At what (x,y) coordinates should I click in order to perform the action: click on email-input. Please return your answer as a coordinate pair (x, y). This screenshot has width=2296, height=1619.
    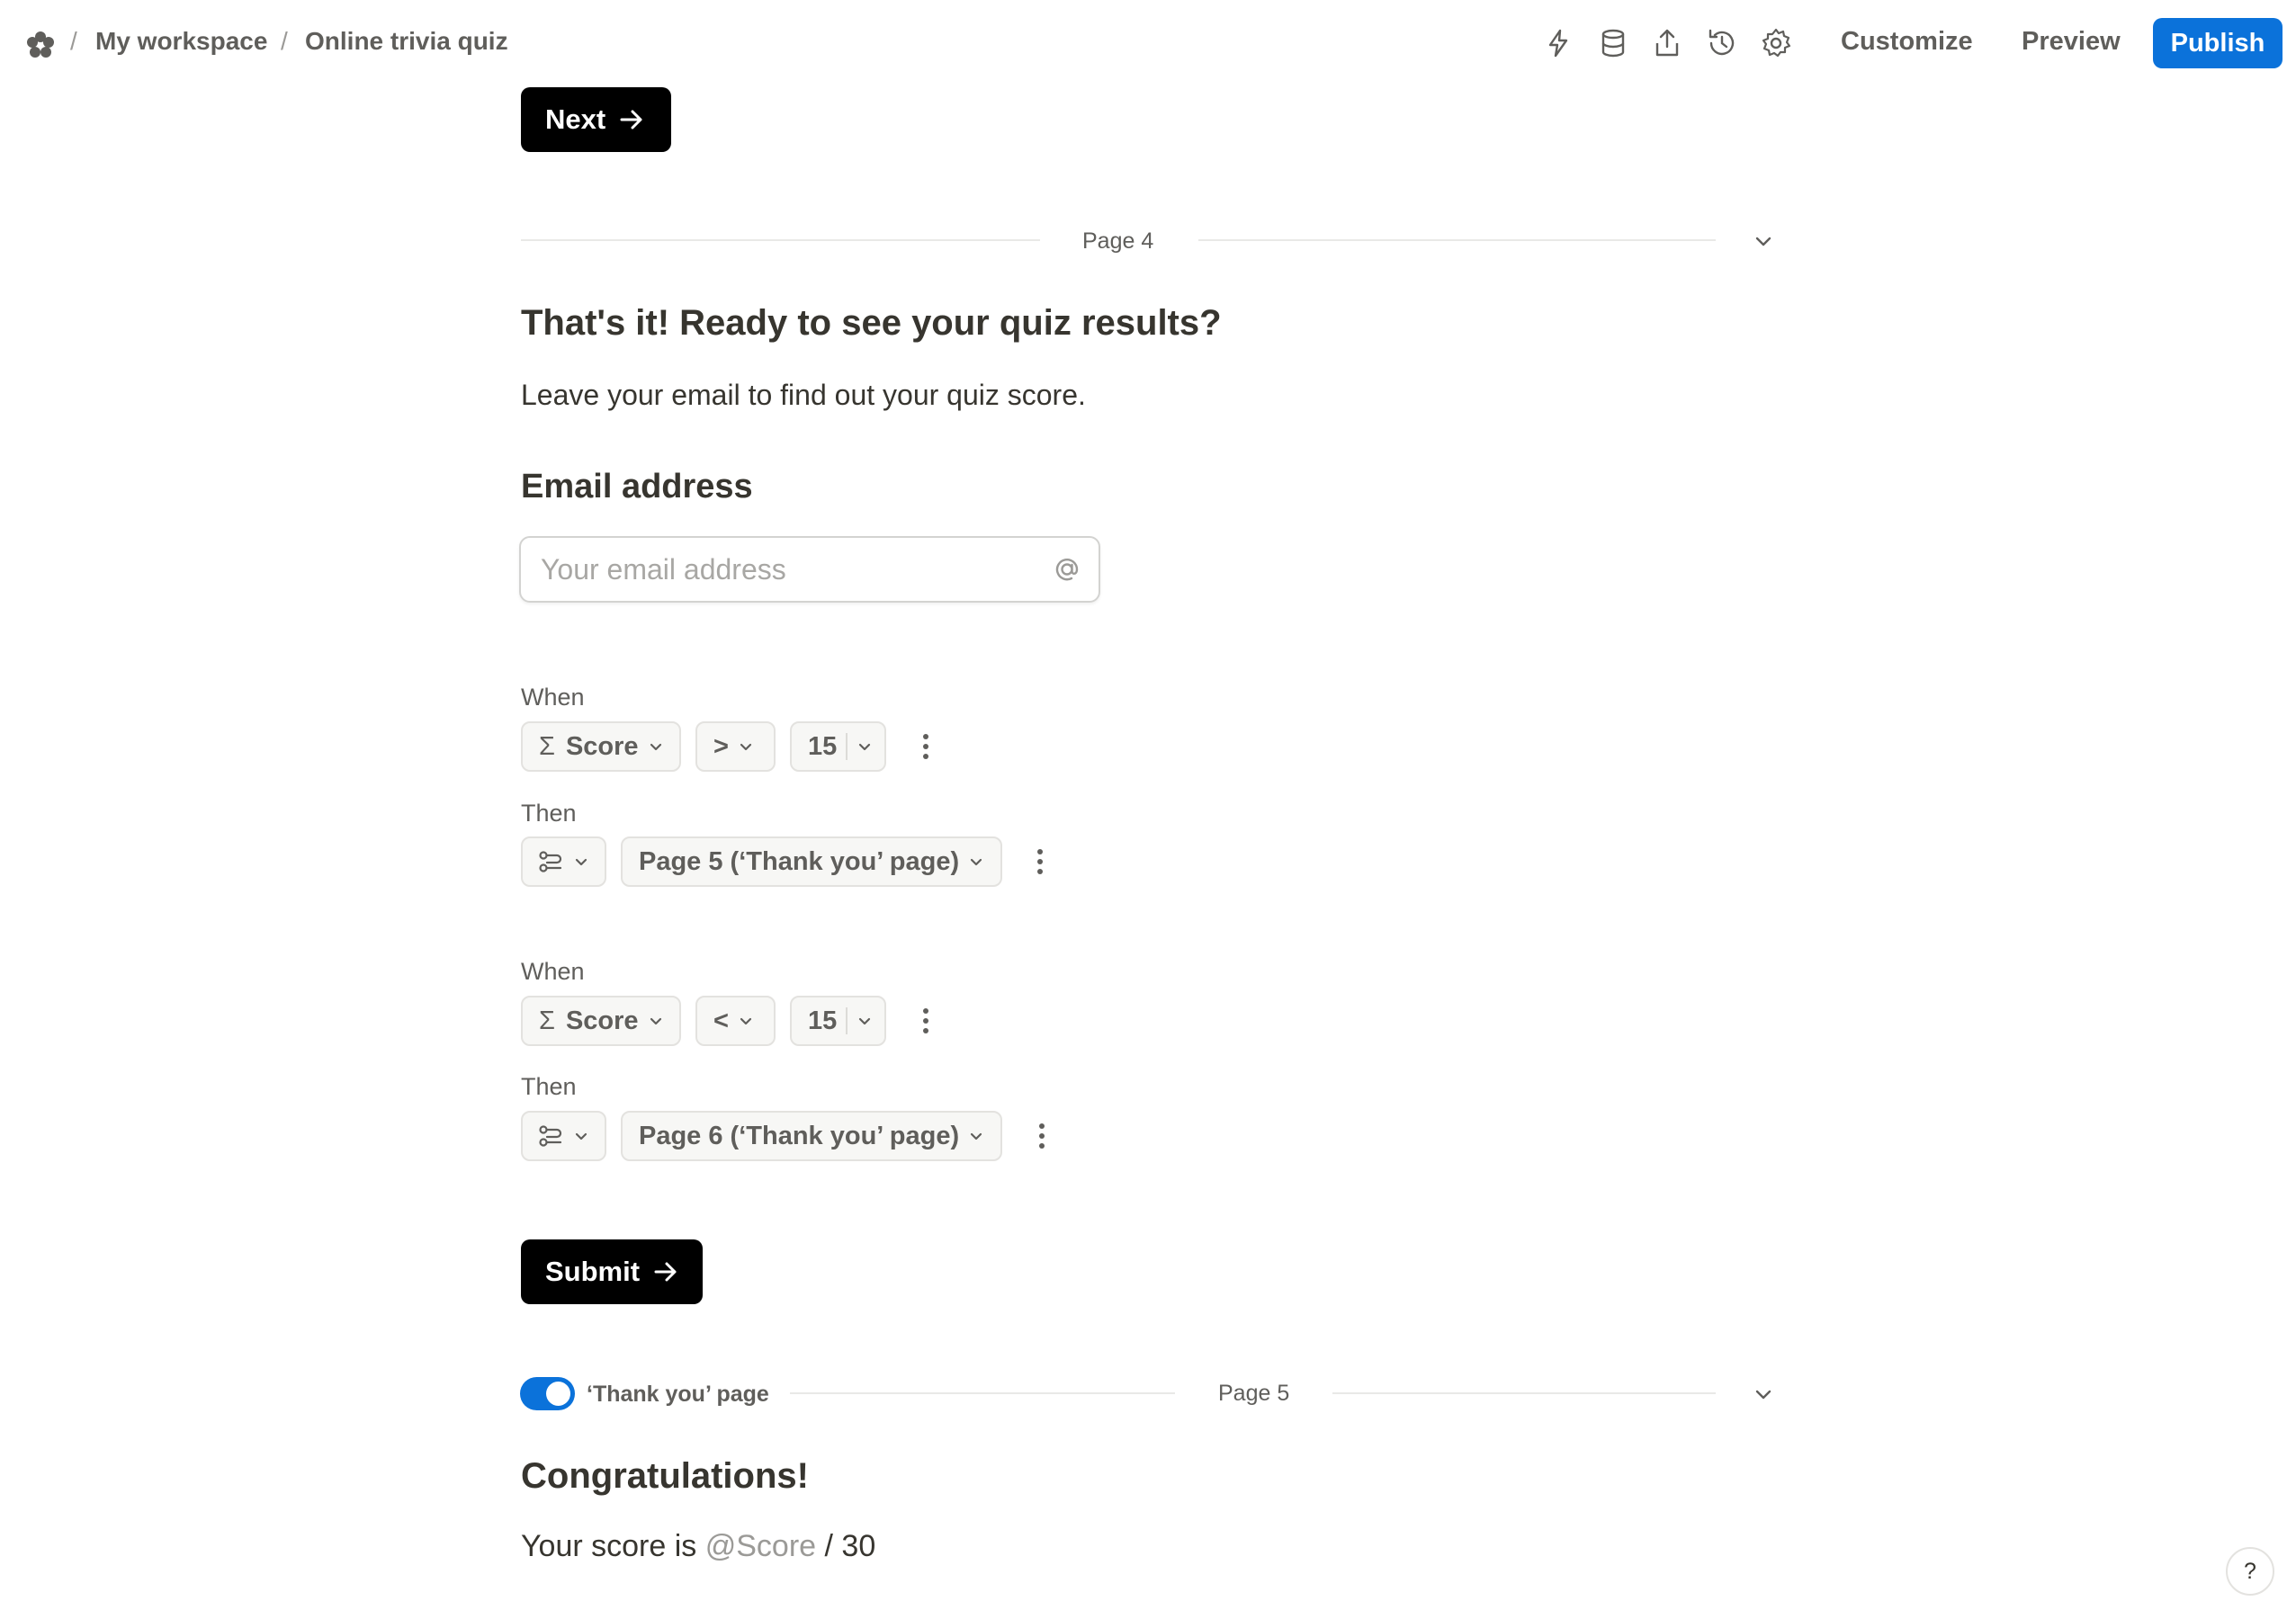
    Looking at the image, I should click on (773, 569).